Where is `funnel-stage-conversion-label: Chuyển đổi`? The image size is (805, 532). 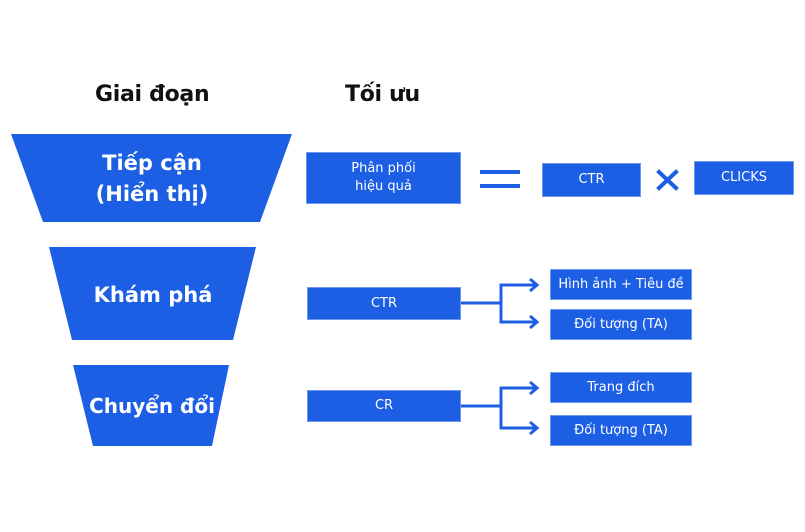 funnel-stage-conversion-label: Chuyển đổi is located at coordinates (152, 406).